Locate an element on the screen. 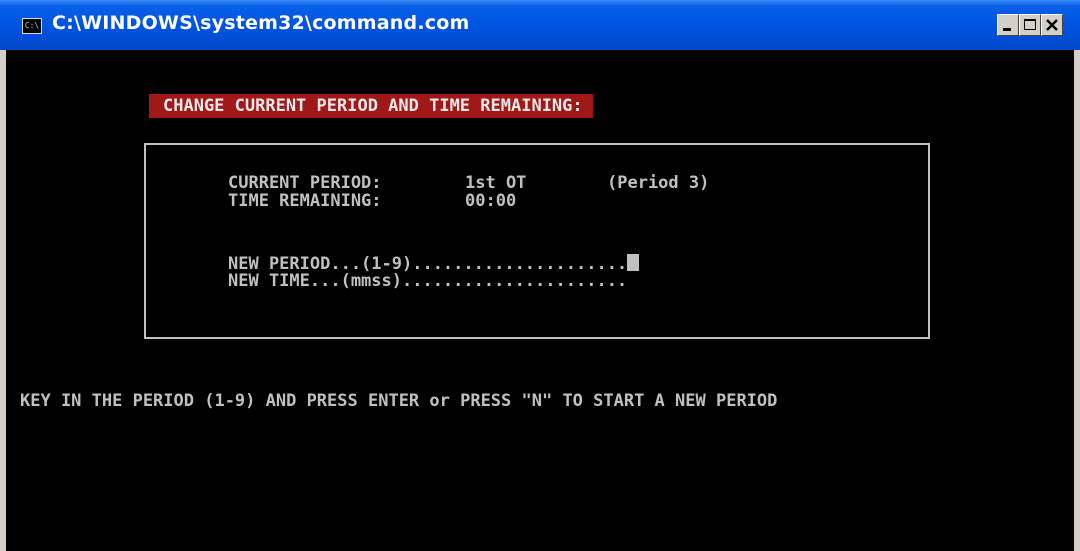  title-bar: C:\ C:\WINDOWS\system32\command.com is located at coordinates (540, 25).